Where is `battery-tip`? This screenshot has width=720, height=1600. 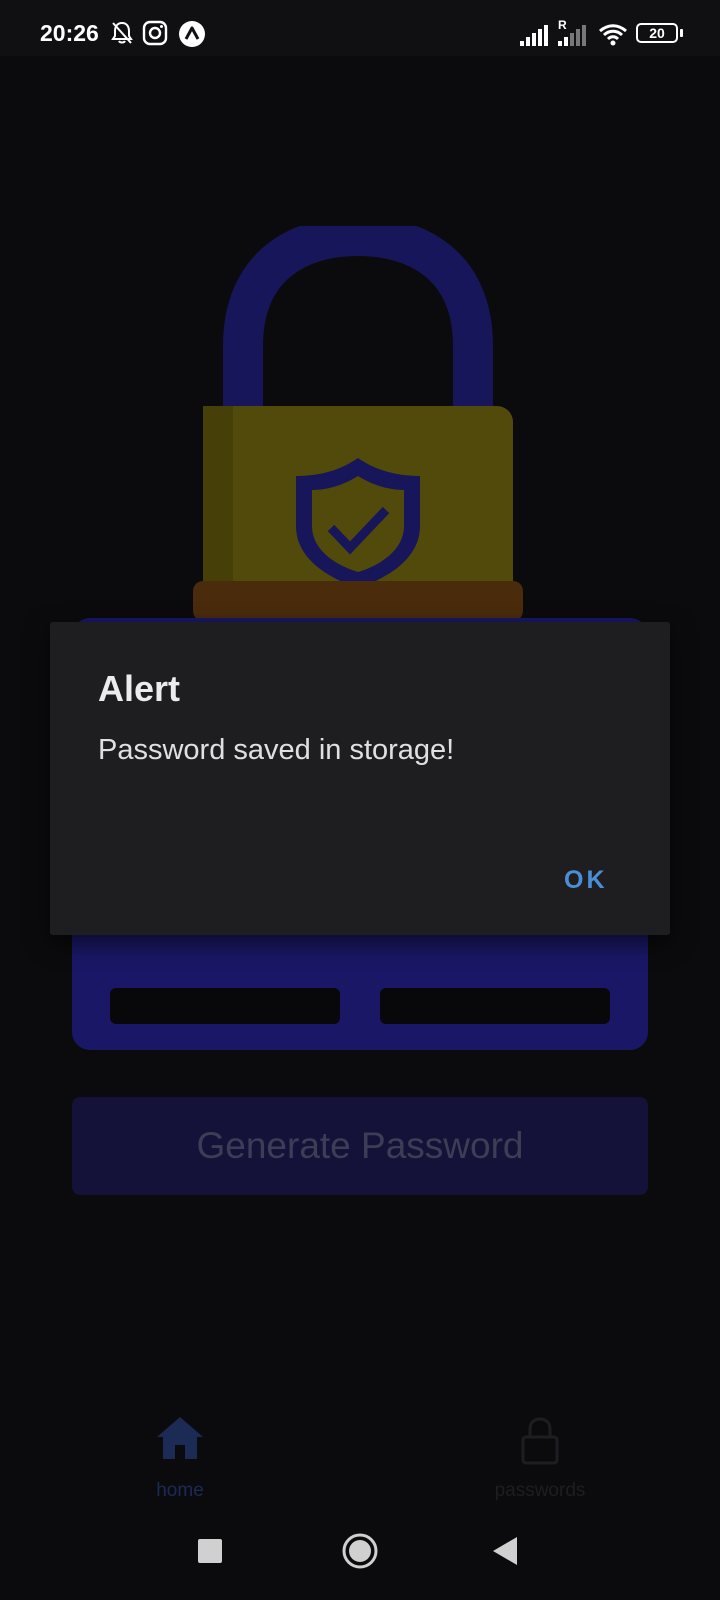 battery-tip is located at coordinates (681, 33).